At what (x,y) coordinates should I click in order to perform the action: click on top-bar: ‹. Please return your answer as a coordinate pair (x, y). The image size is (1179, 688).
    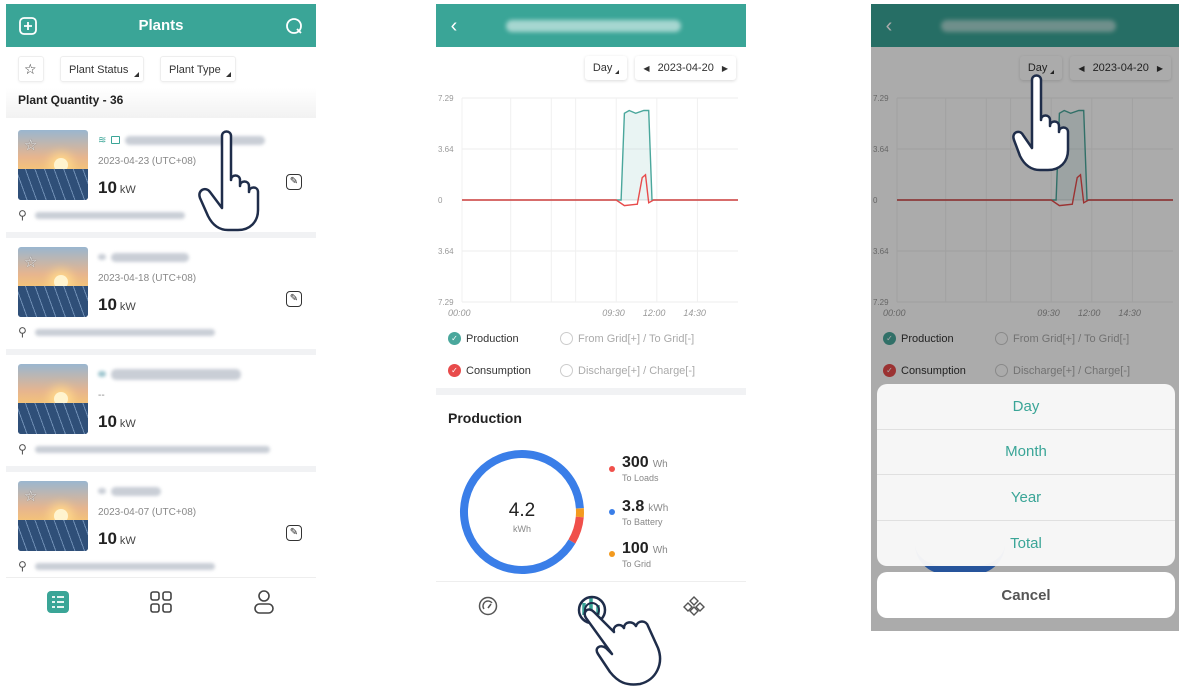
    Looking at the image, I should click on (591, 25).